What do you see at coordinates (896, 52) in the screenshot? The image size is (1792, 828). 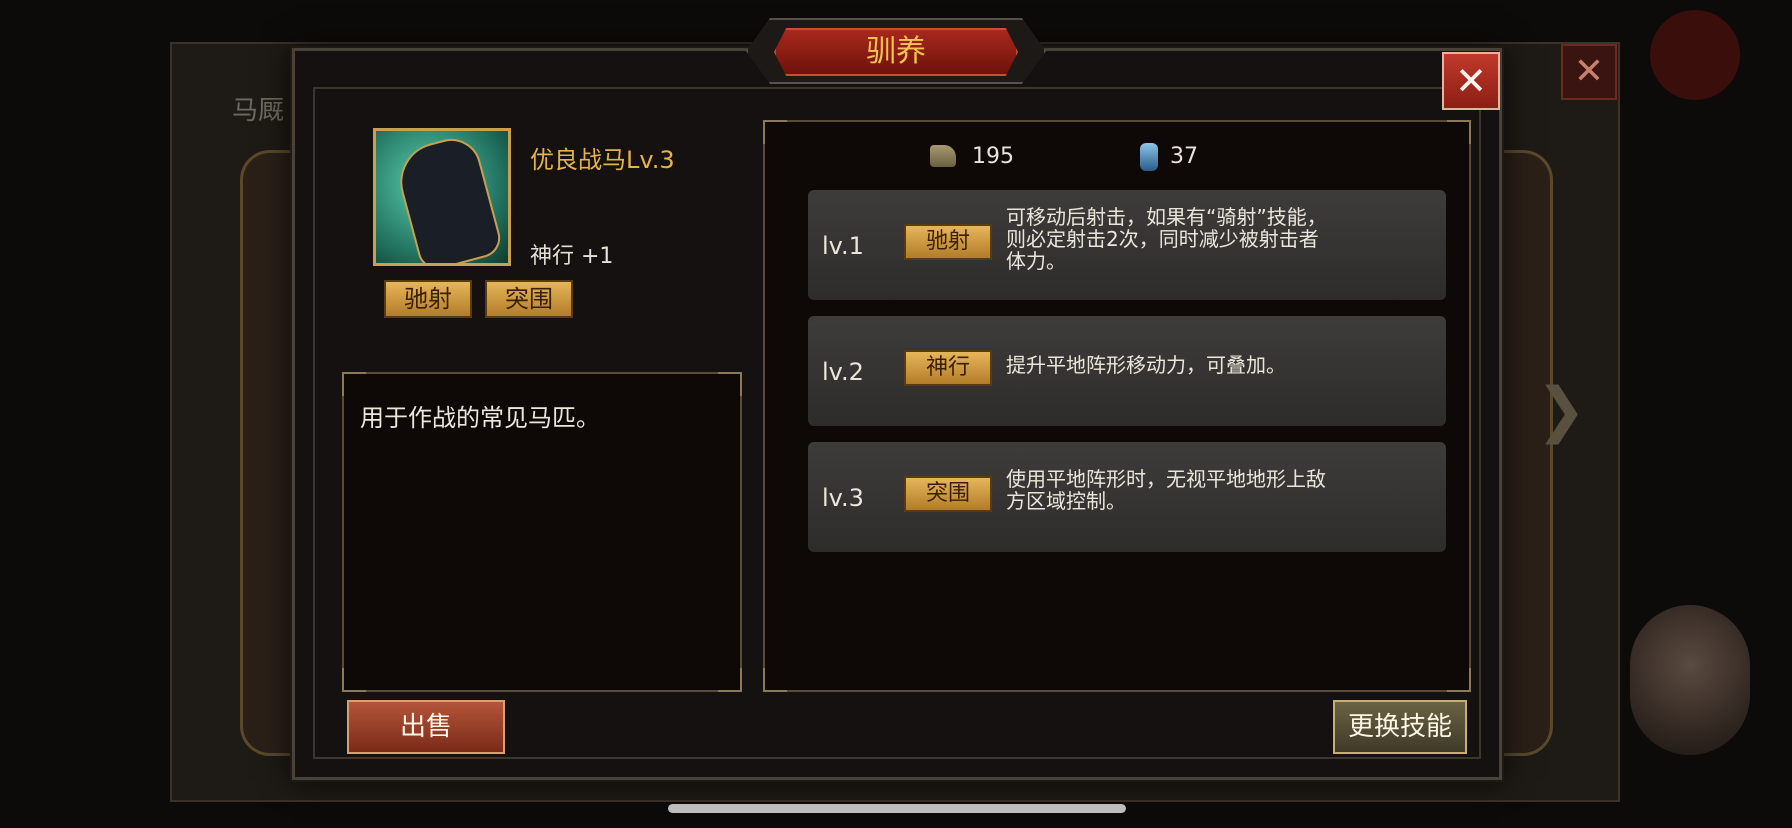 I see `dialog-title: 驯养` at bounding box center [896, 52].